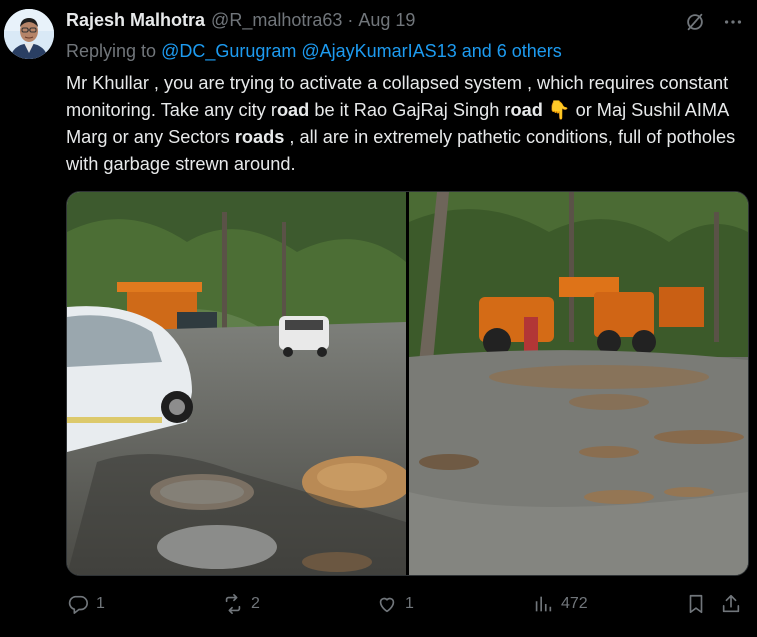 Image resolution: width=757 pixels, height=637 pixels. Describe the element at coordinates (386, 20) in the screenshot. I see `tweet-date: Aug 19` at that location.